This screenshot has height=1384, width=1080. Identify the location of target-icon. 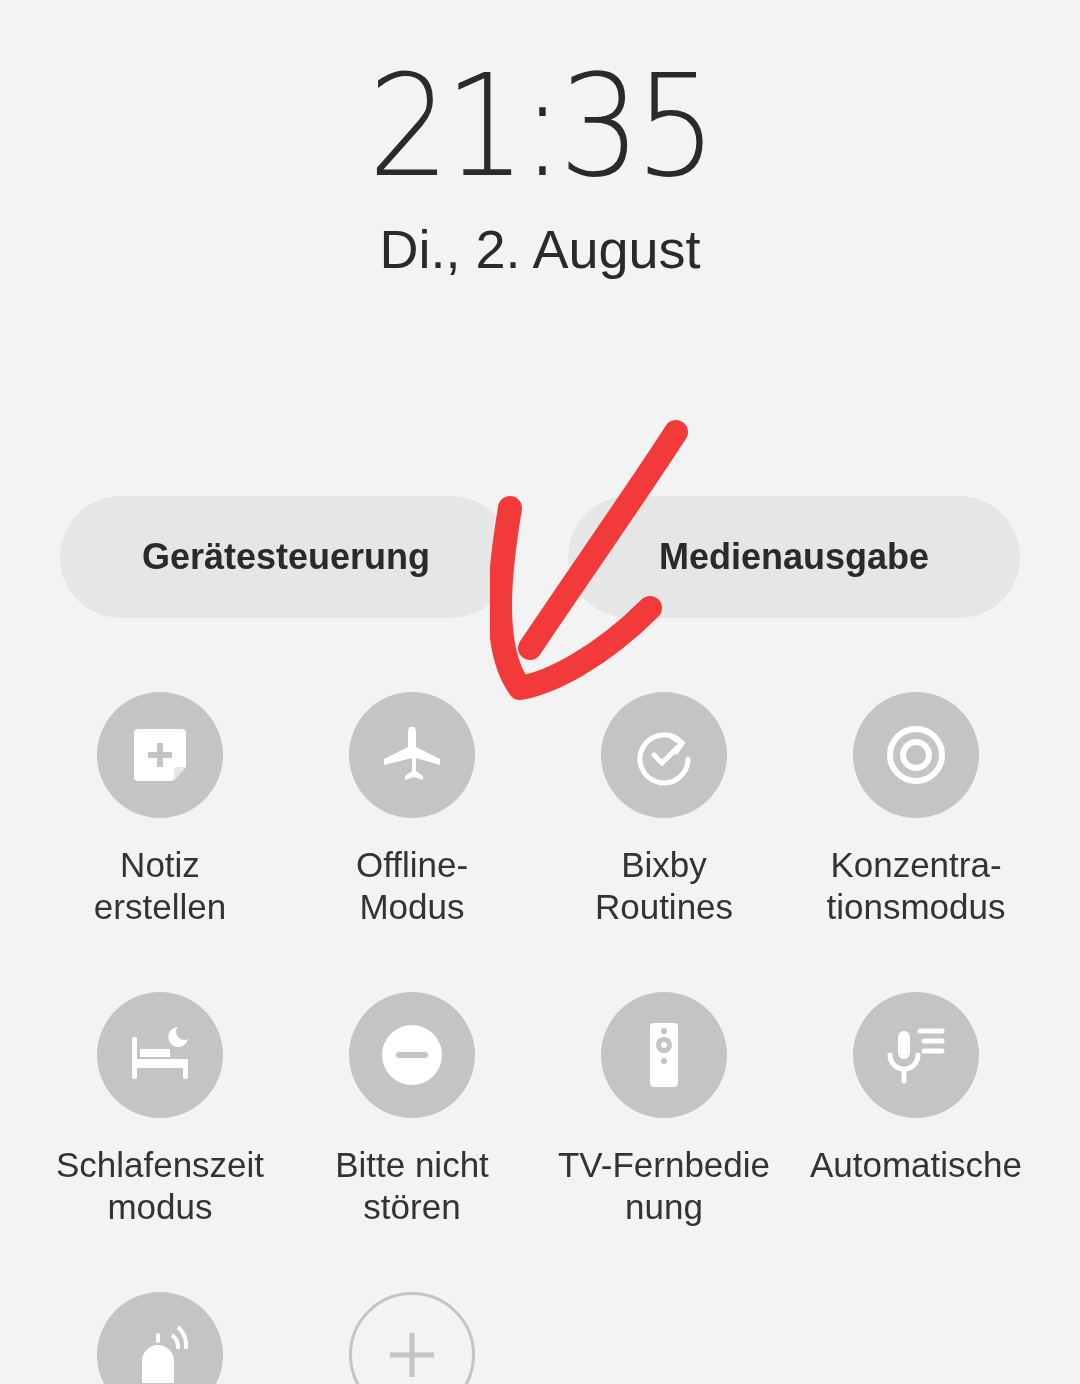
(916, 755).